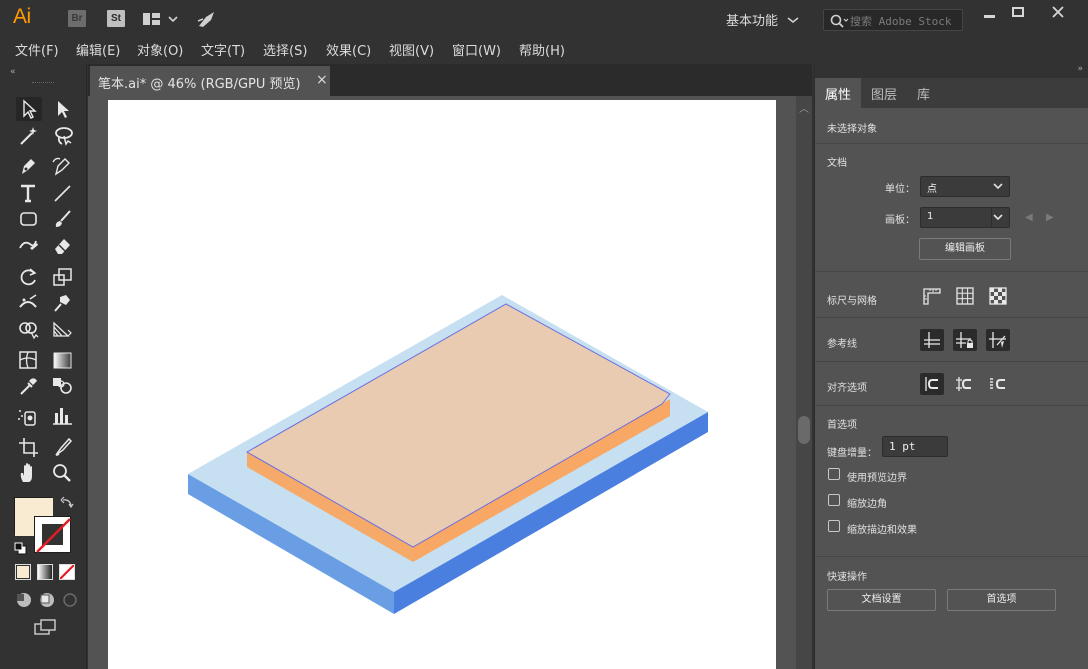  Describe the element at coordinates (930, 216) in the screenshot. I see `artboard-value: 1` at that location.